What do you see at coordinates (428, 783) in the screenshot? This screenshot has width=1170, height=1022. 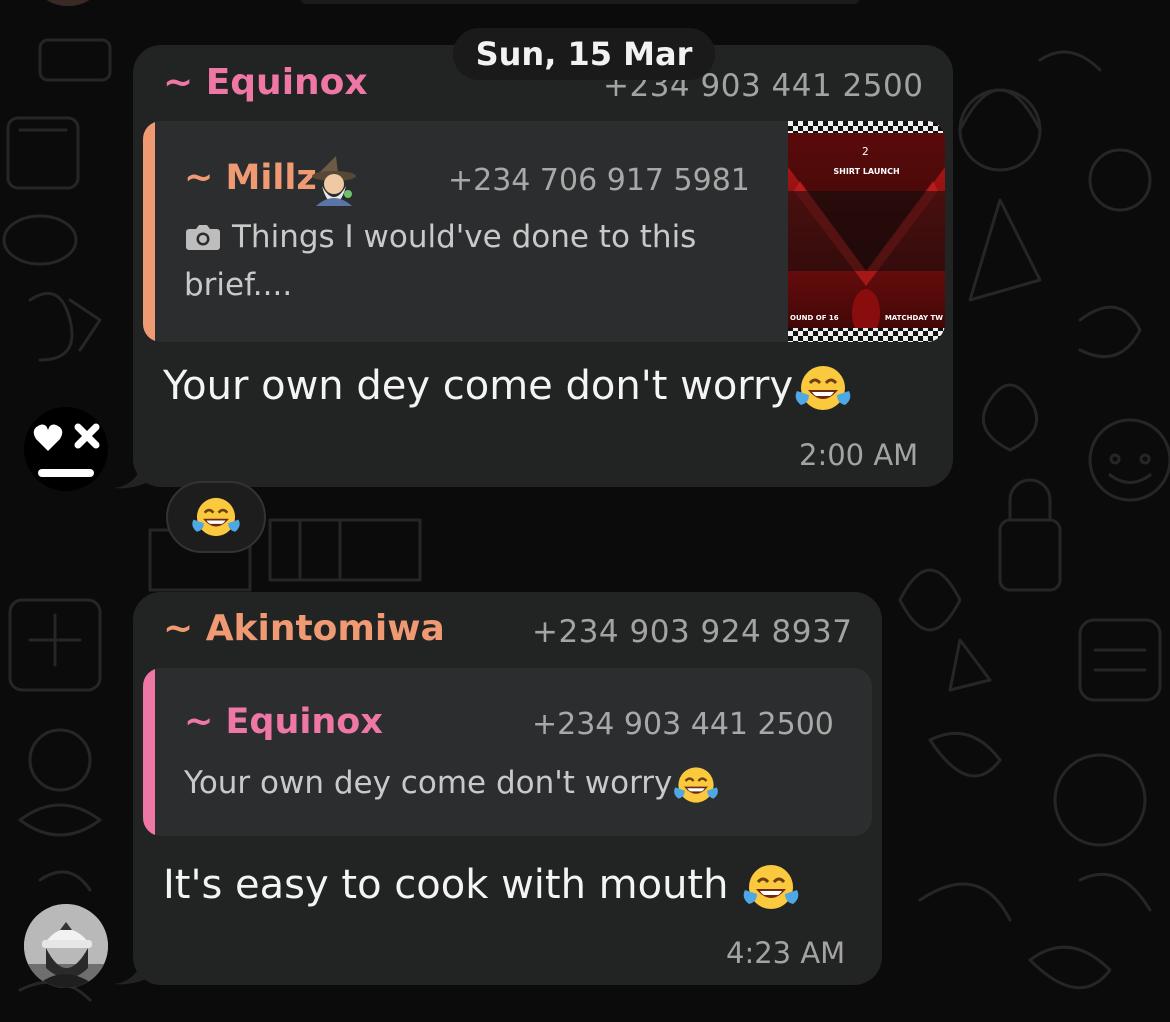 I see `quoted-text-body: Your own dey come don't worry` at bounding box center [428, 783].